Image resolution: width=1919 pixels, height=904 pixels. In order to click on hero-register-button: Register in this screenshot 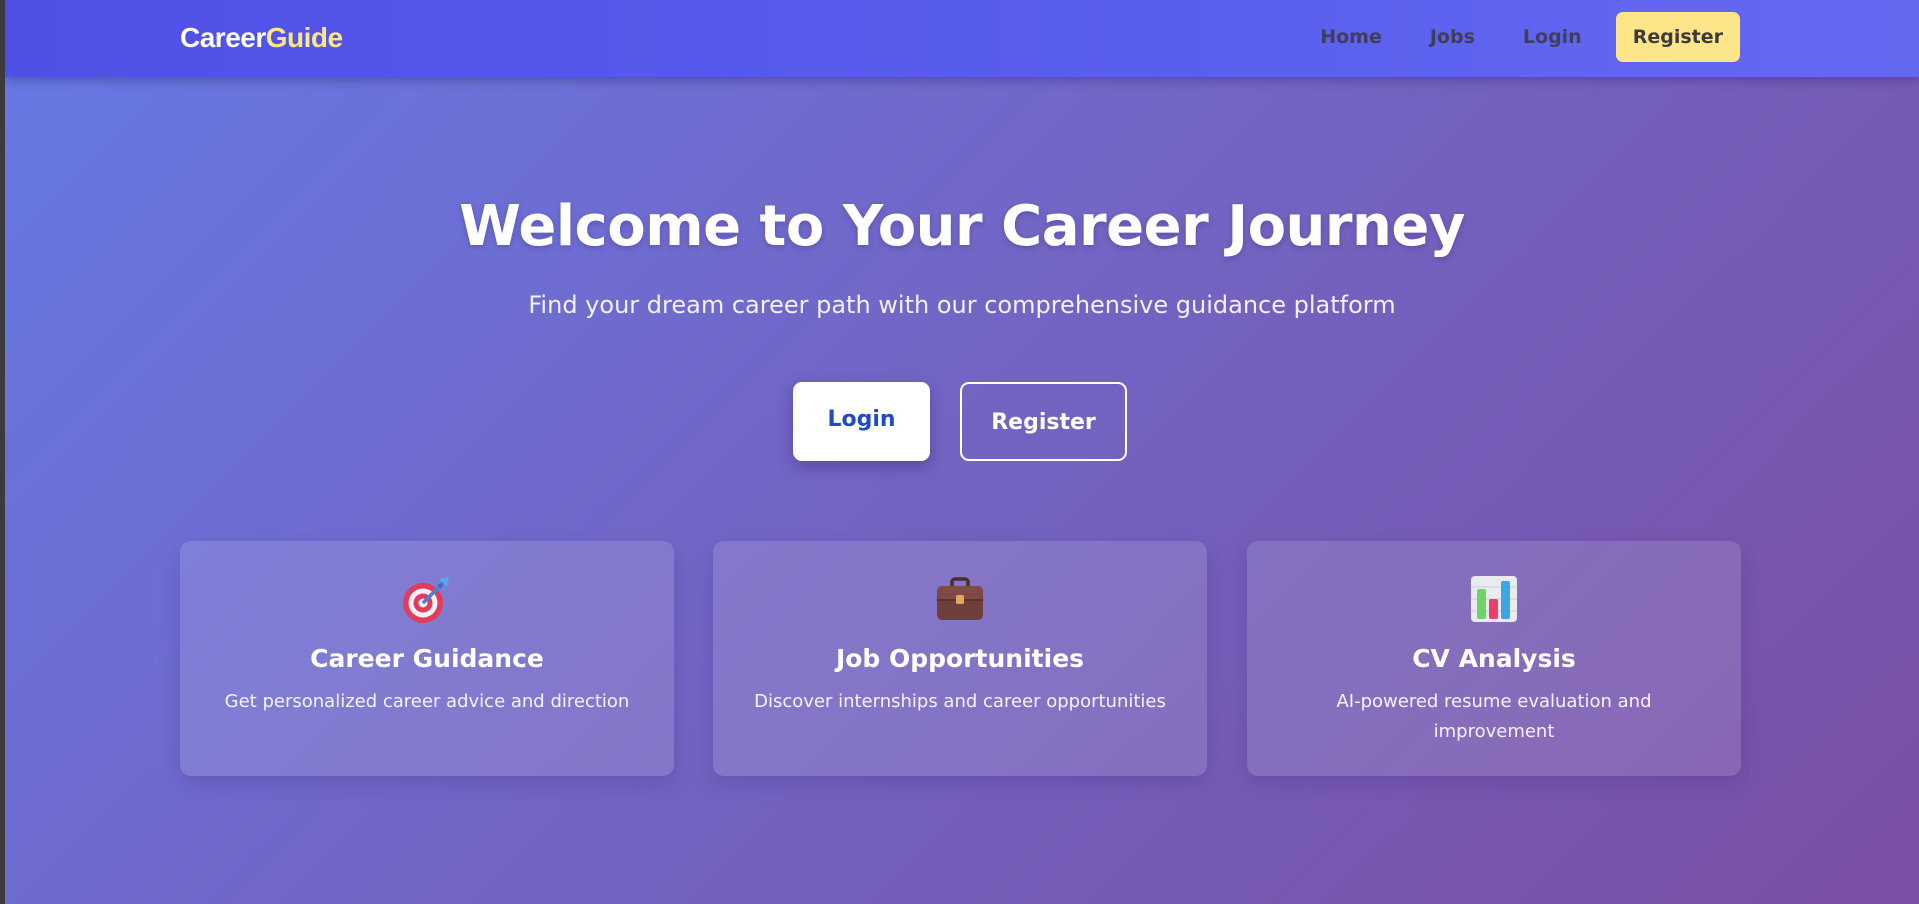, I will do `click(1043, 421)`.